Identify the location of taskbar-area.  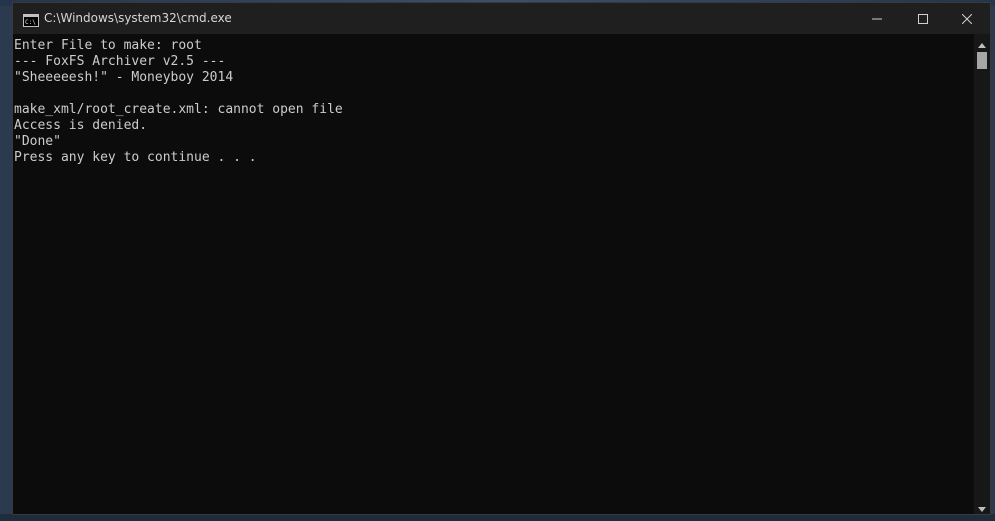
(497, 517).